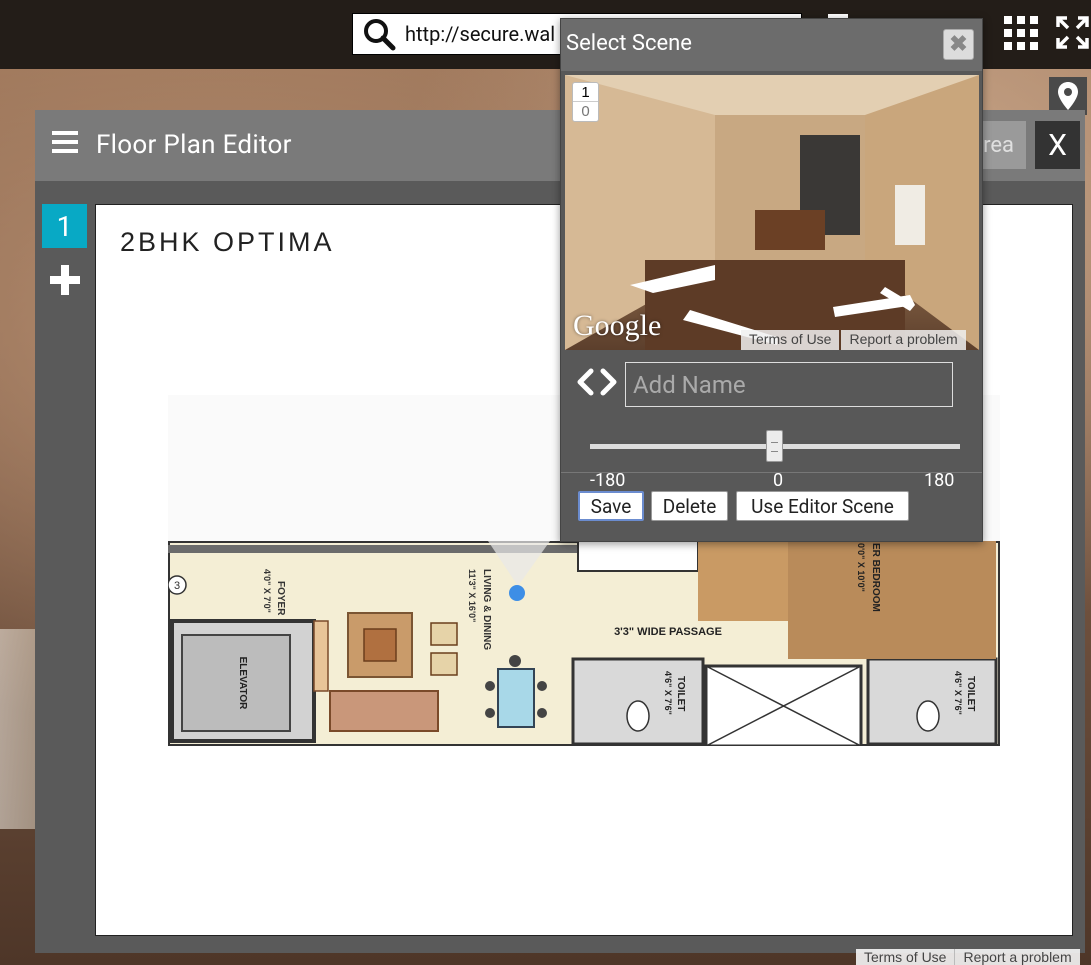 This screenshot has width=1091, height=965. I want to click on level-selector: 1 0, so click(585, 102).